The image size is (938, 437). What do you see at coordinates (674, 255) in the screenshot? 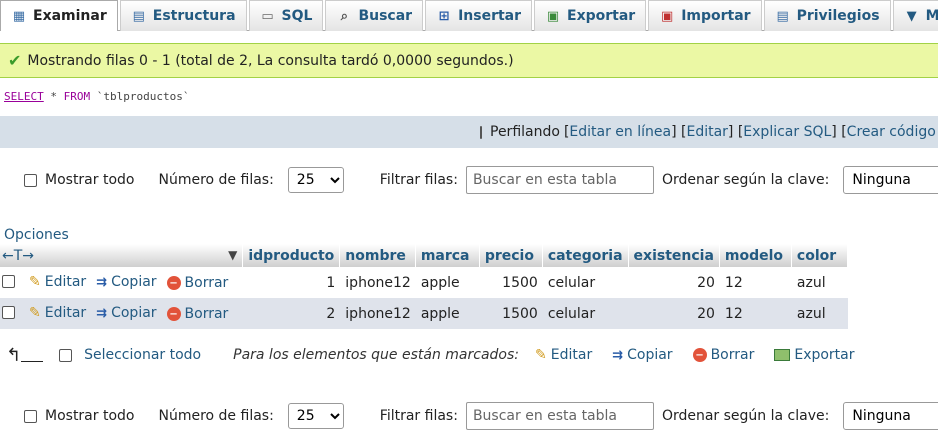
I see `column-header-existencia: existencia` at bounding box center [674, 255].